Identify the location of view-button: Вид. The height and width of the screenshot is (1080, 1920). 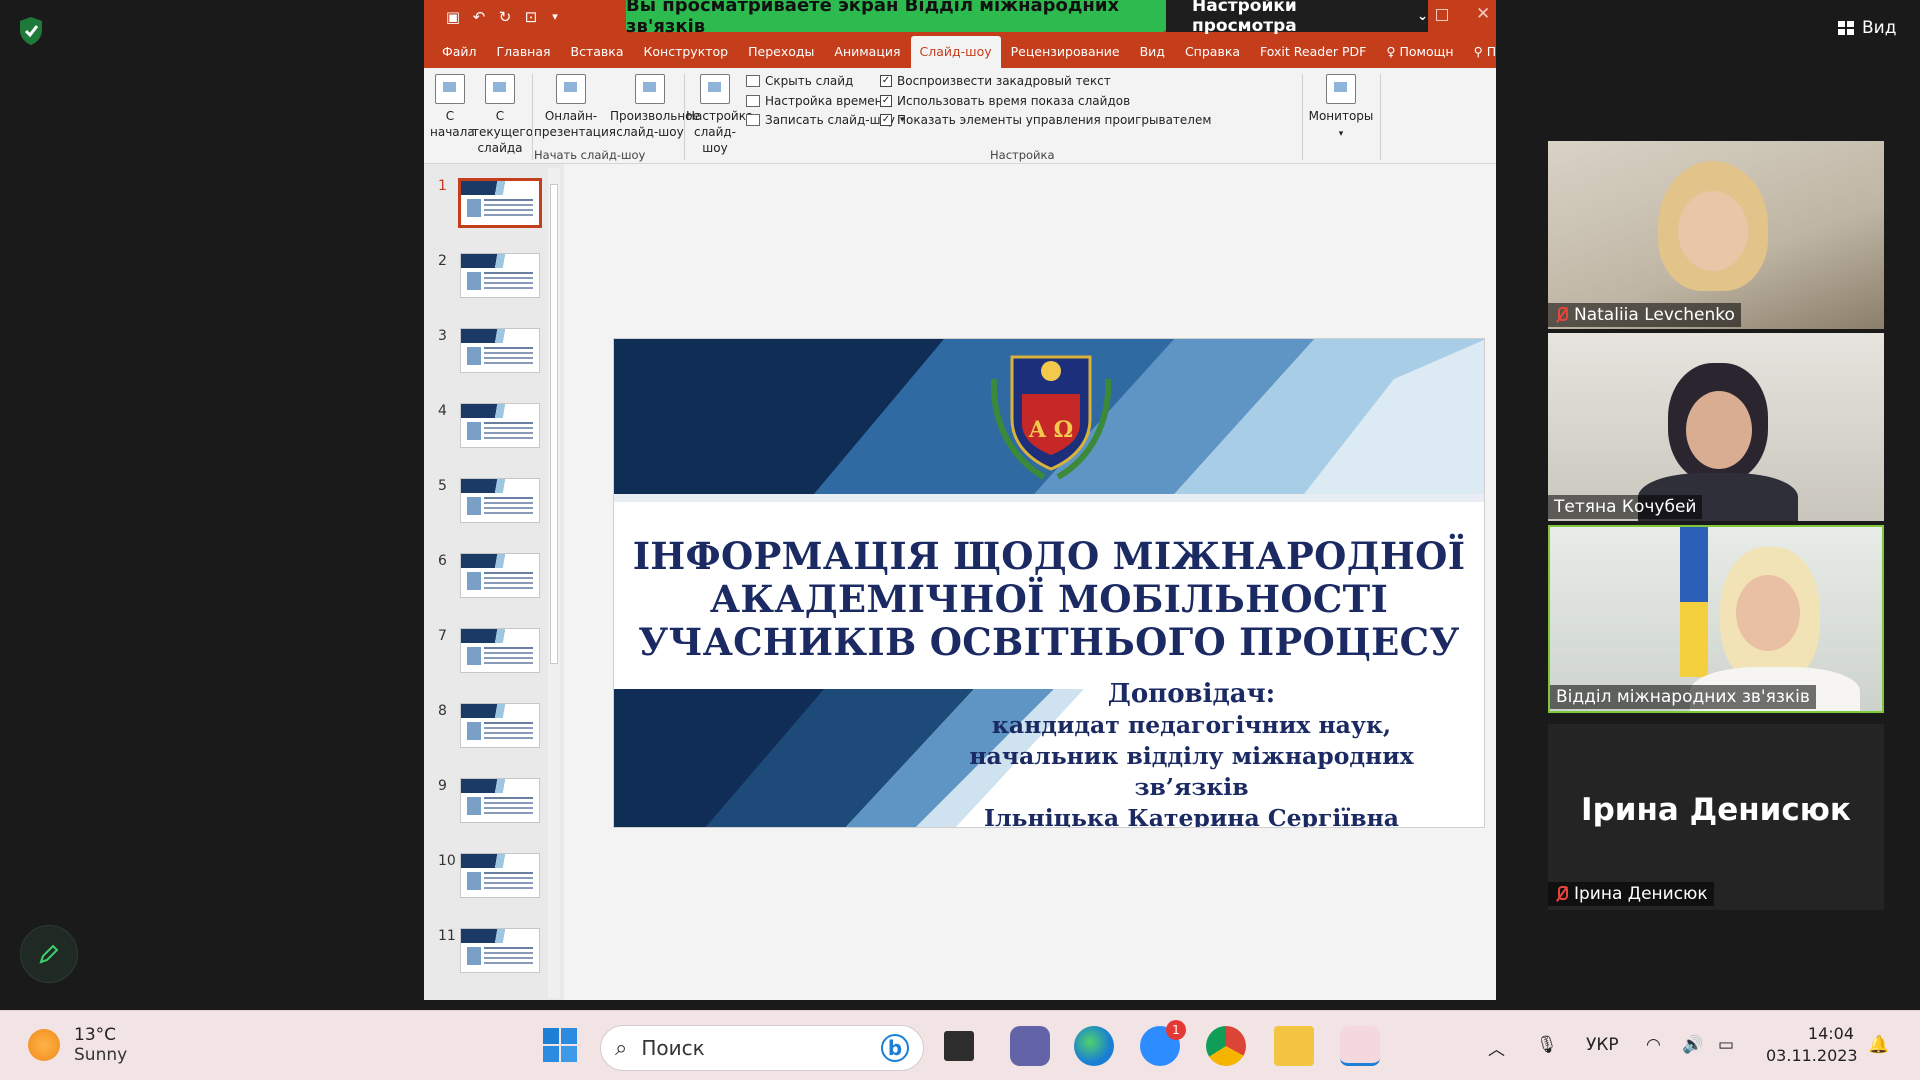
(1867, 28).